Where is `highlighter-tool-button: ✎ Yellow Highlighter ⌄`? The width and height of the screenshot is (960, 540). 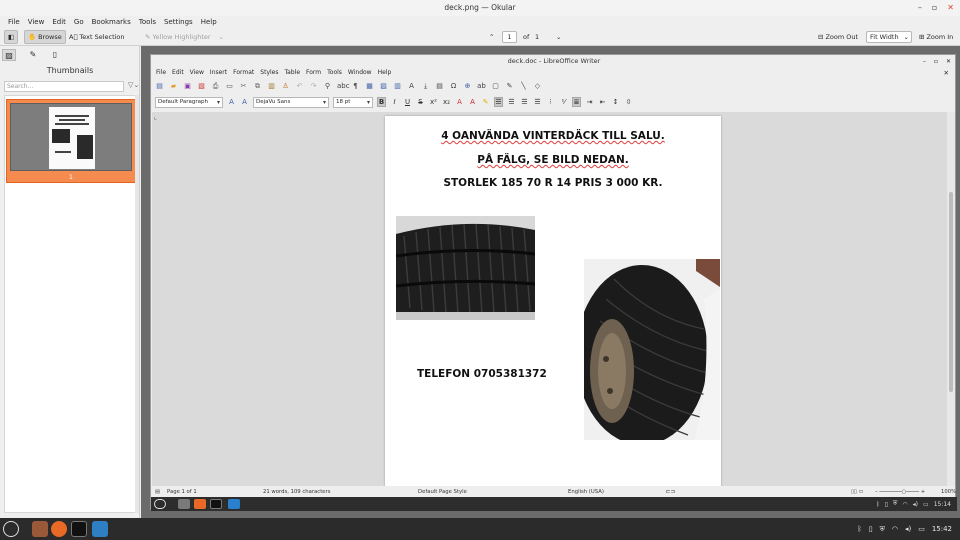
highlighter-tool-button: ✎ Yellow Highlighter ⌄ is located at coordinates (184, 37).